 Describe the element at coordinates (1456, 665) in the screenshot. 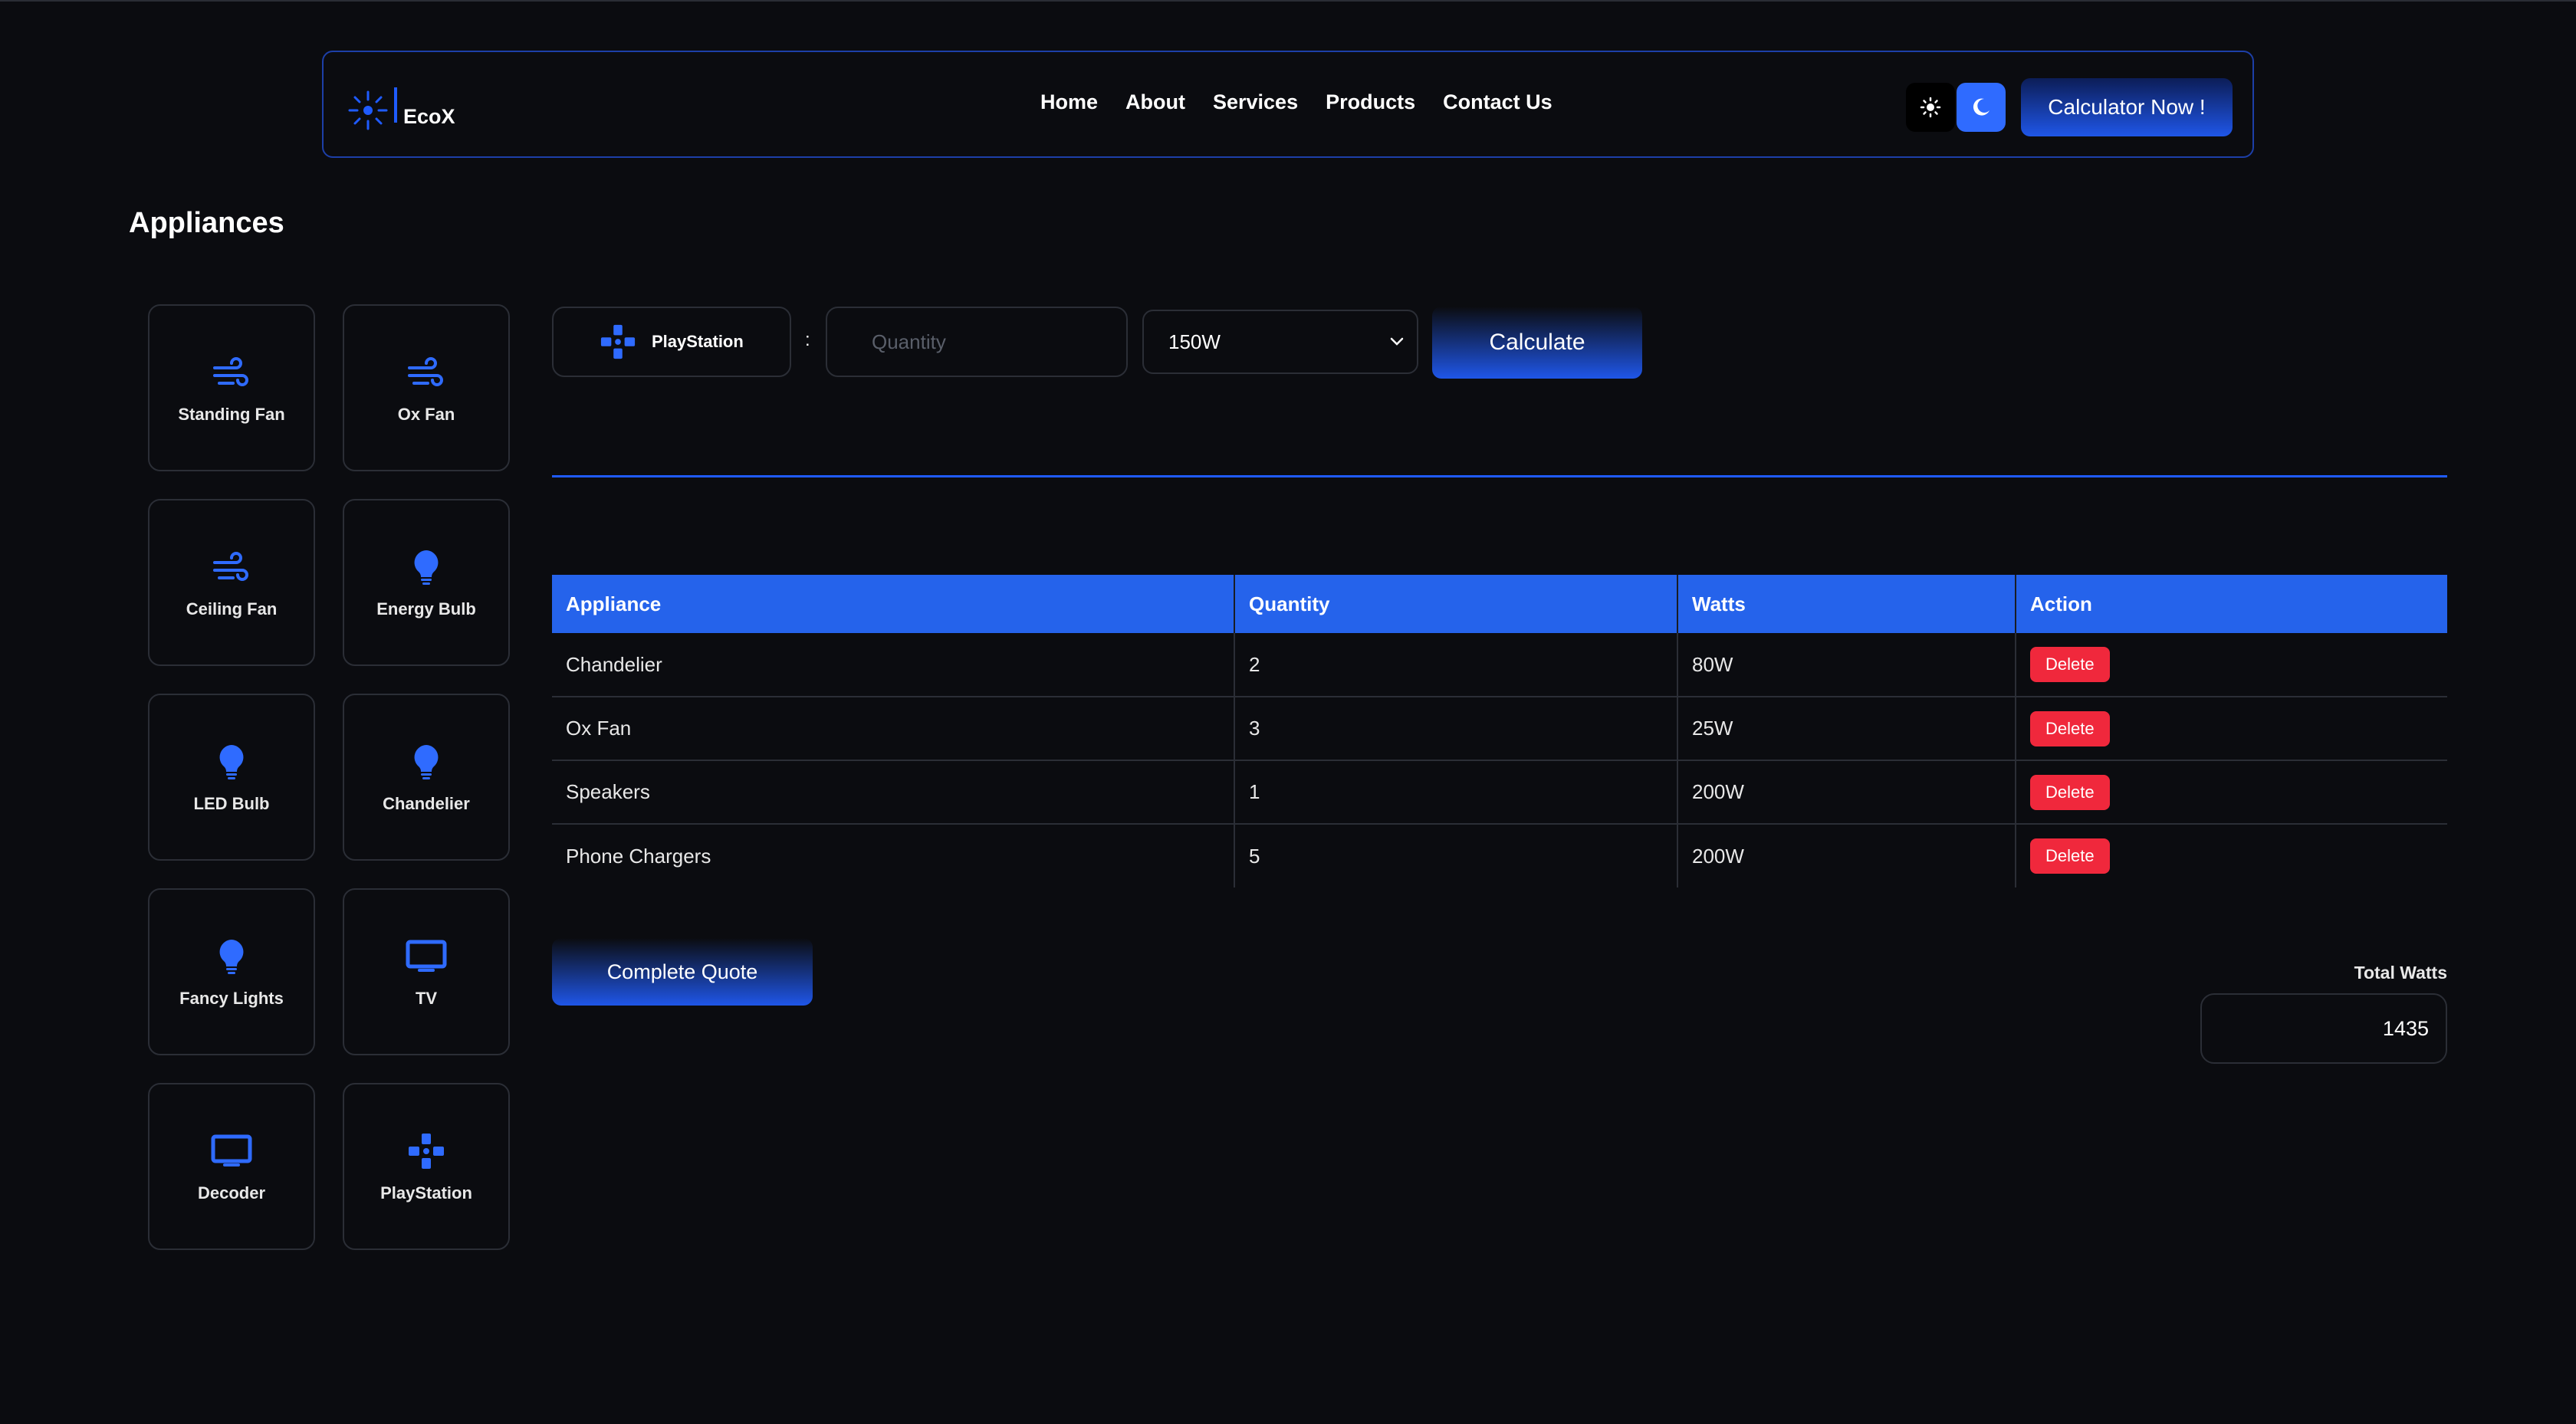

I see `cell-quantity: 2` at that location.